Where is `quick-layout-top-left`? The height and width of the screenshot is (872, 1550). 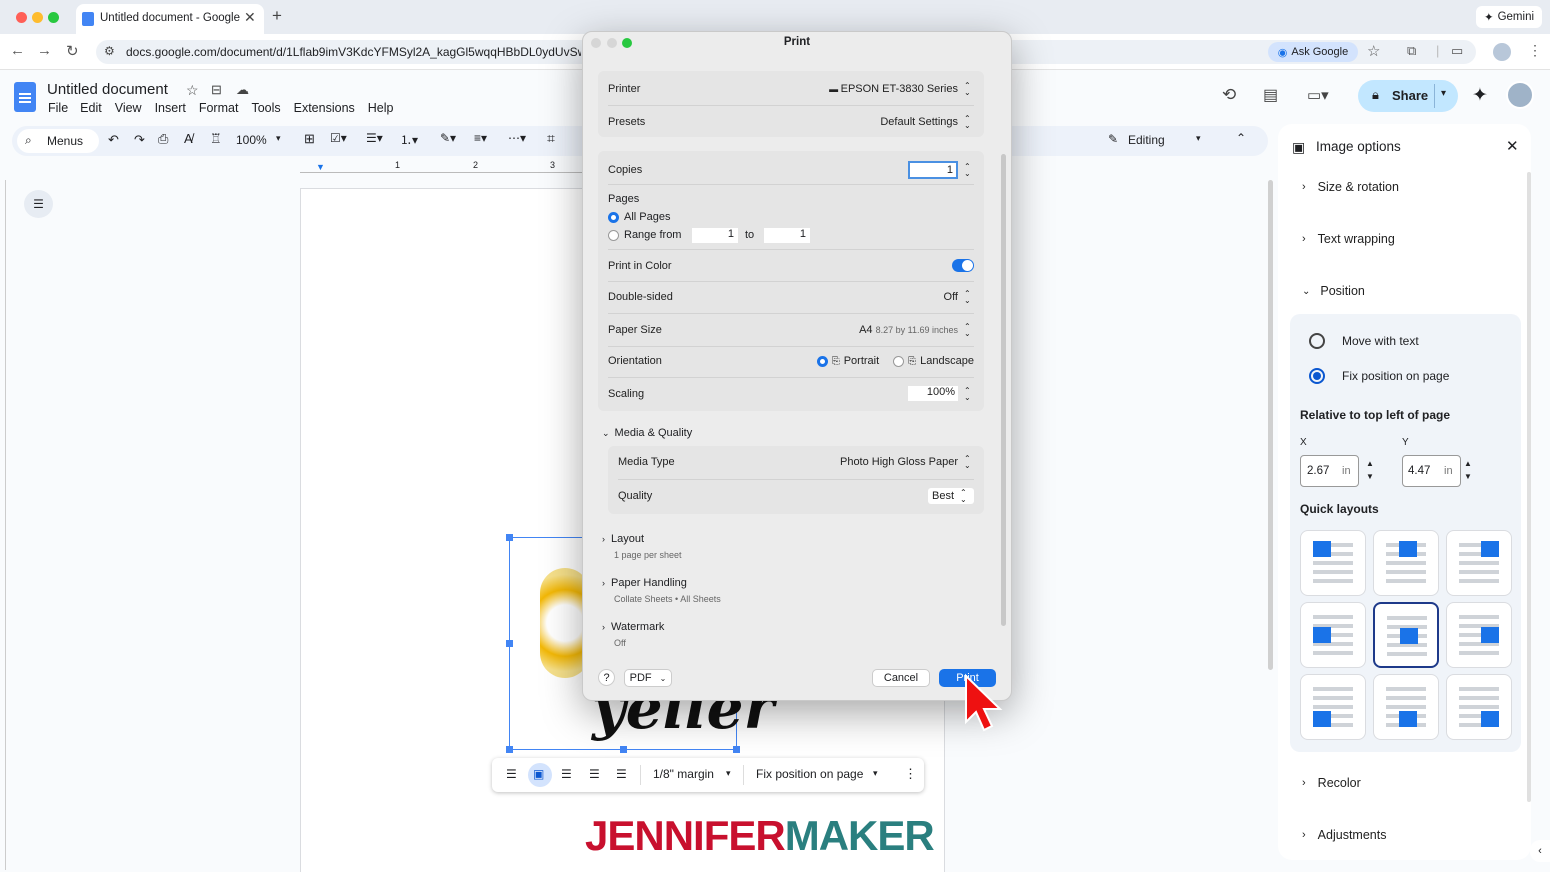
quick-layout-top-left is located at coordinates (1333, 563).